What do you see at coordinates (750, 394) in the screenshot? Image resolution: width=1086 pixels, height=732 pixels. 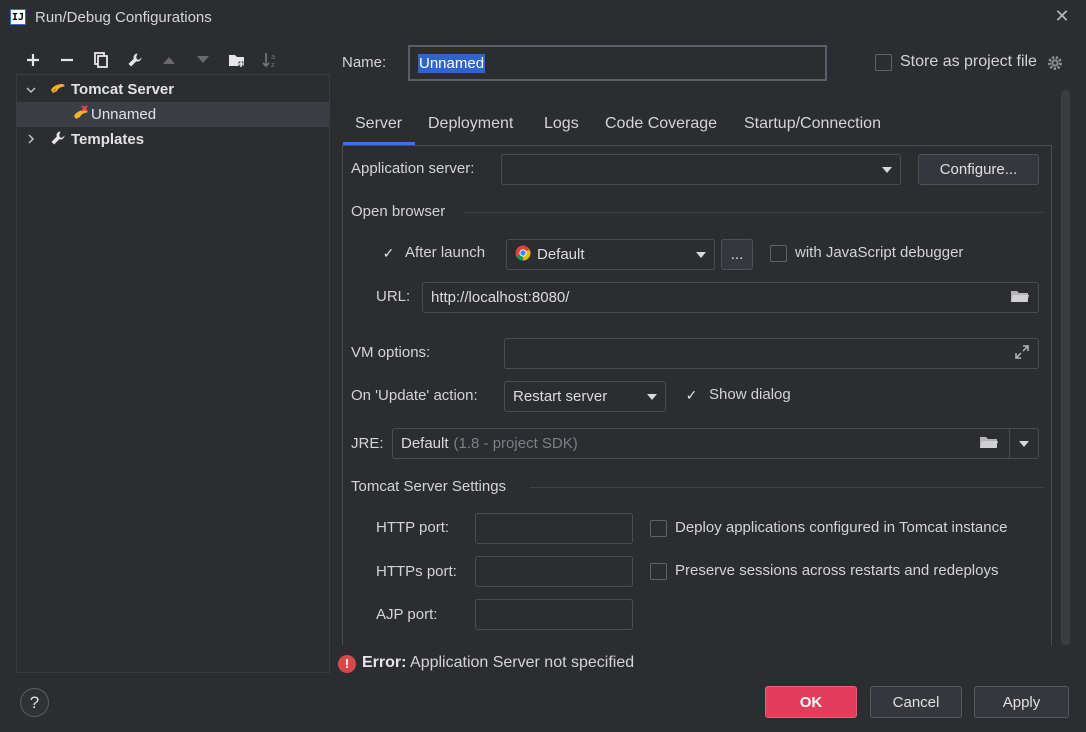 I see `show-dialog-label: Show dialog` at bounding box center [750, 394].